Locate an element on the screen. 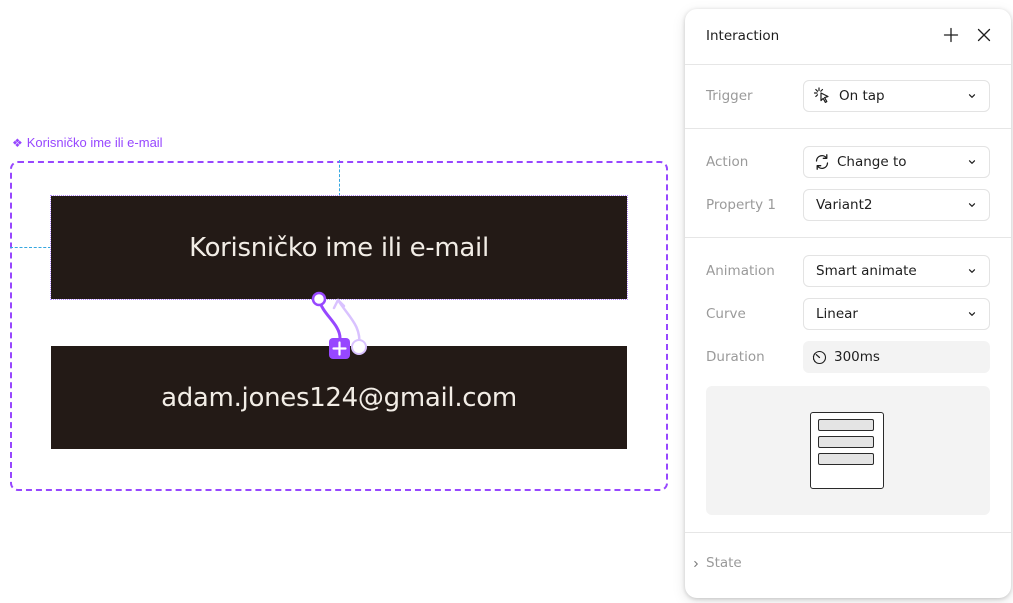  curve-select: Linear is located at coordinates (896, 314).